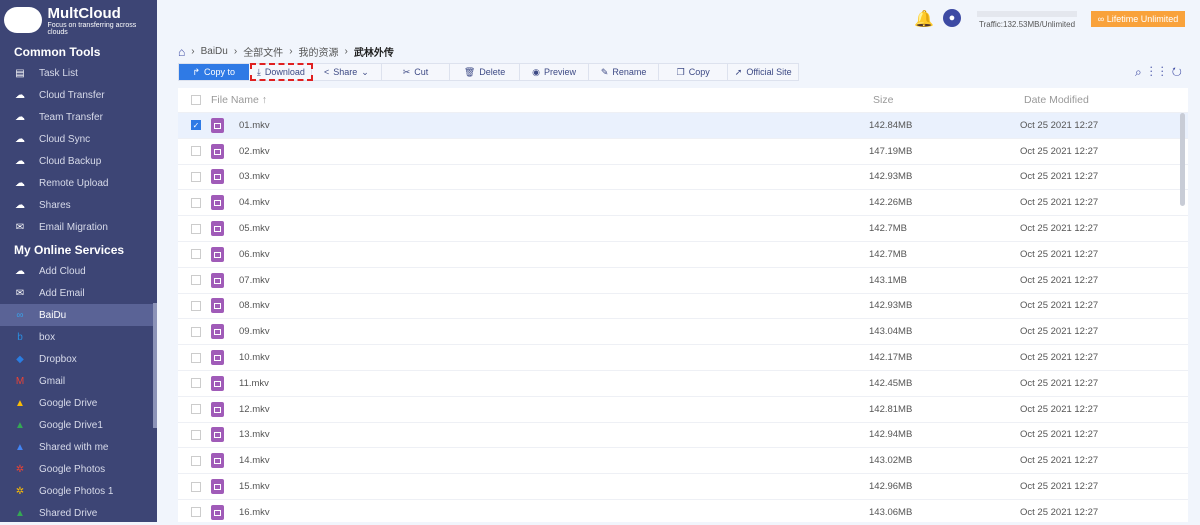 The height and width of the screenshot is (525, 1200). I want to click on sidebar-item-shares: ☁ Shares, so click(78, 205).